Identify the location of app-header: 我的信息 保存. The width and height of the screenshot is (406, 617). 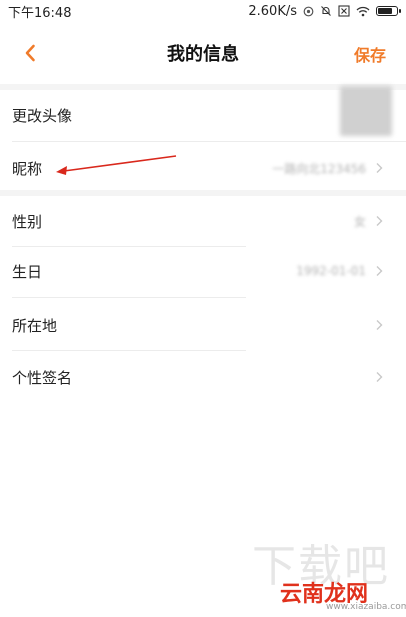
(203, 53).